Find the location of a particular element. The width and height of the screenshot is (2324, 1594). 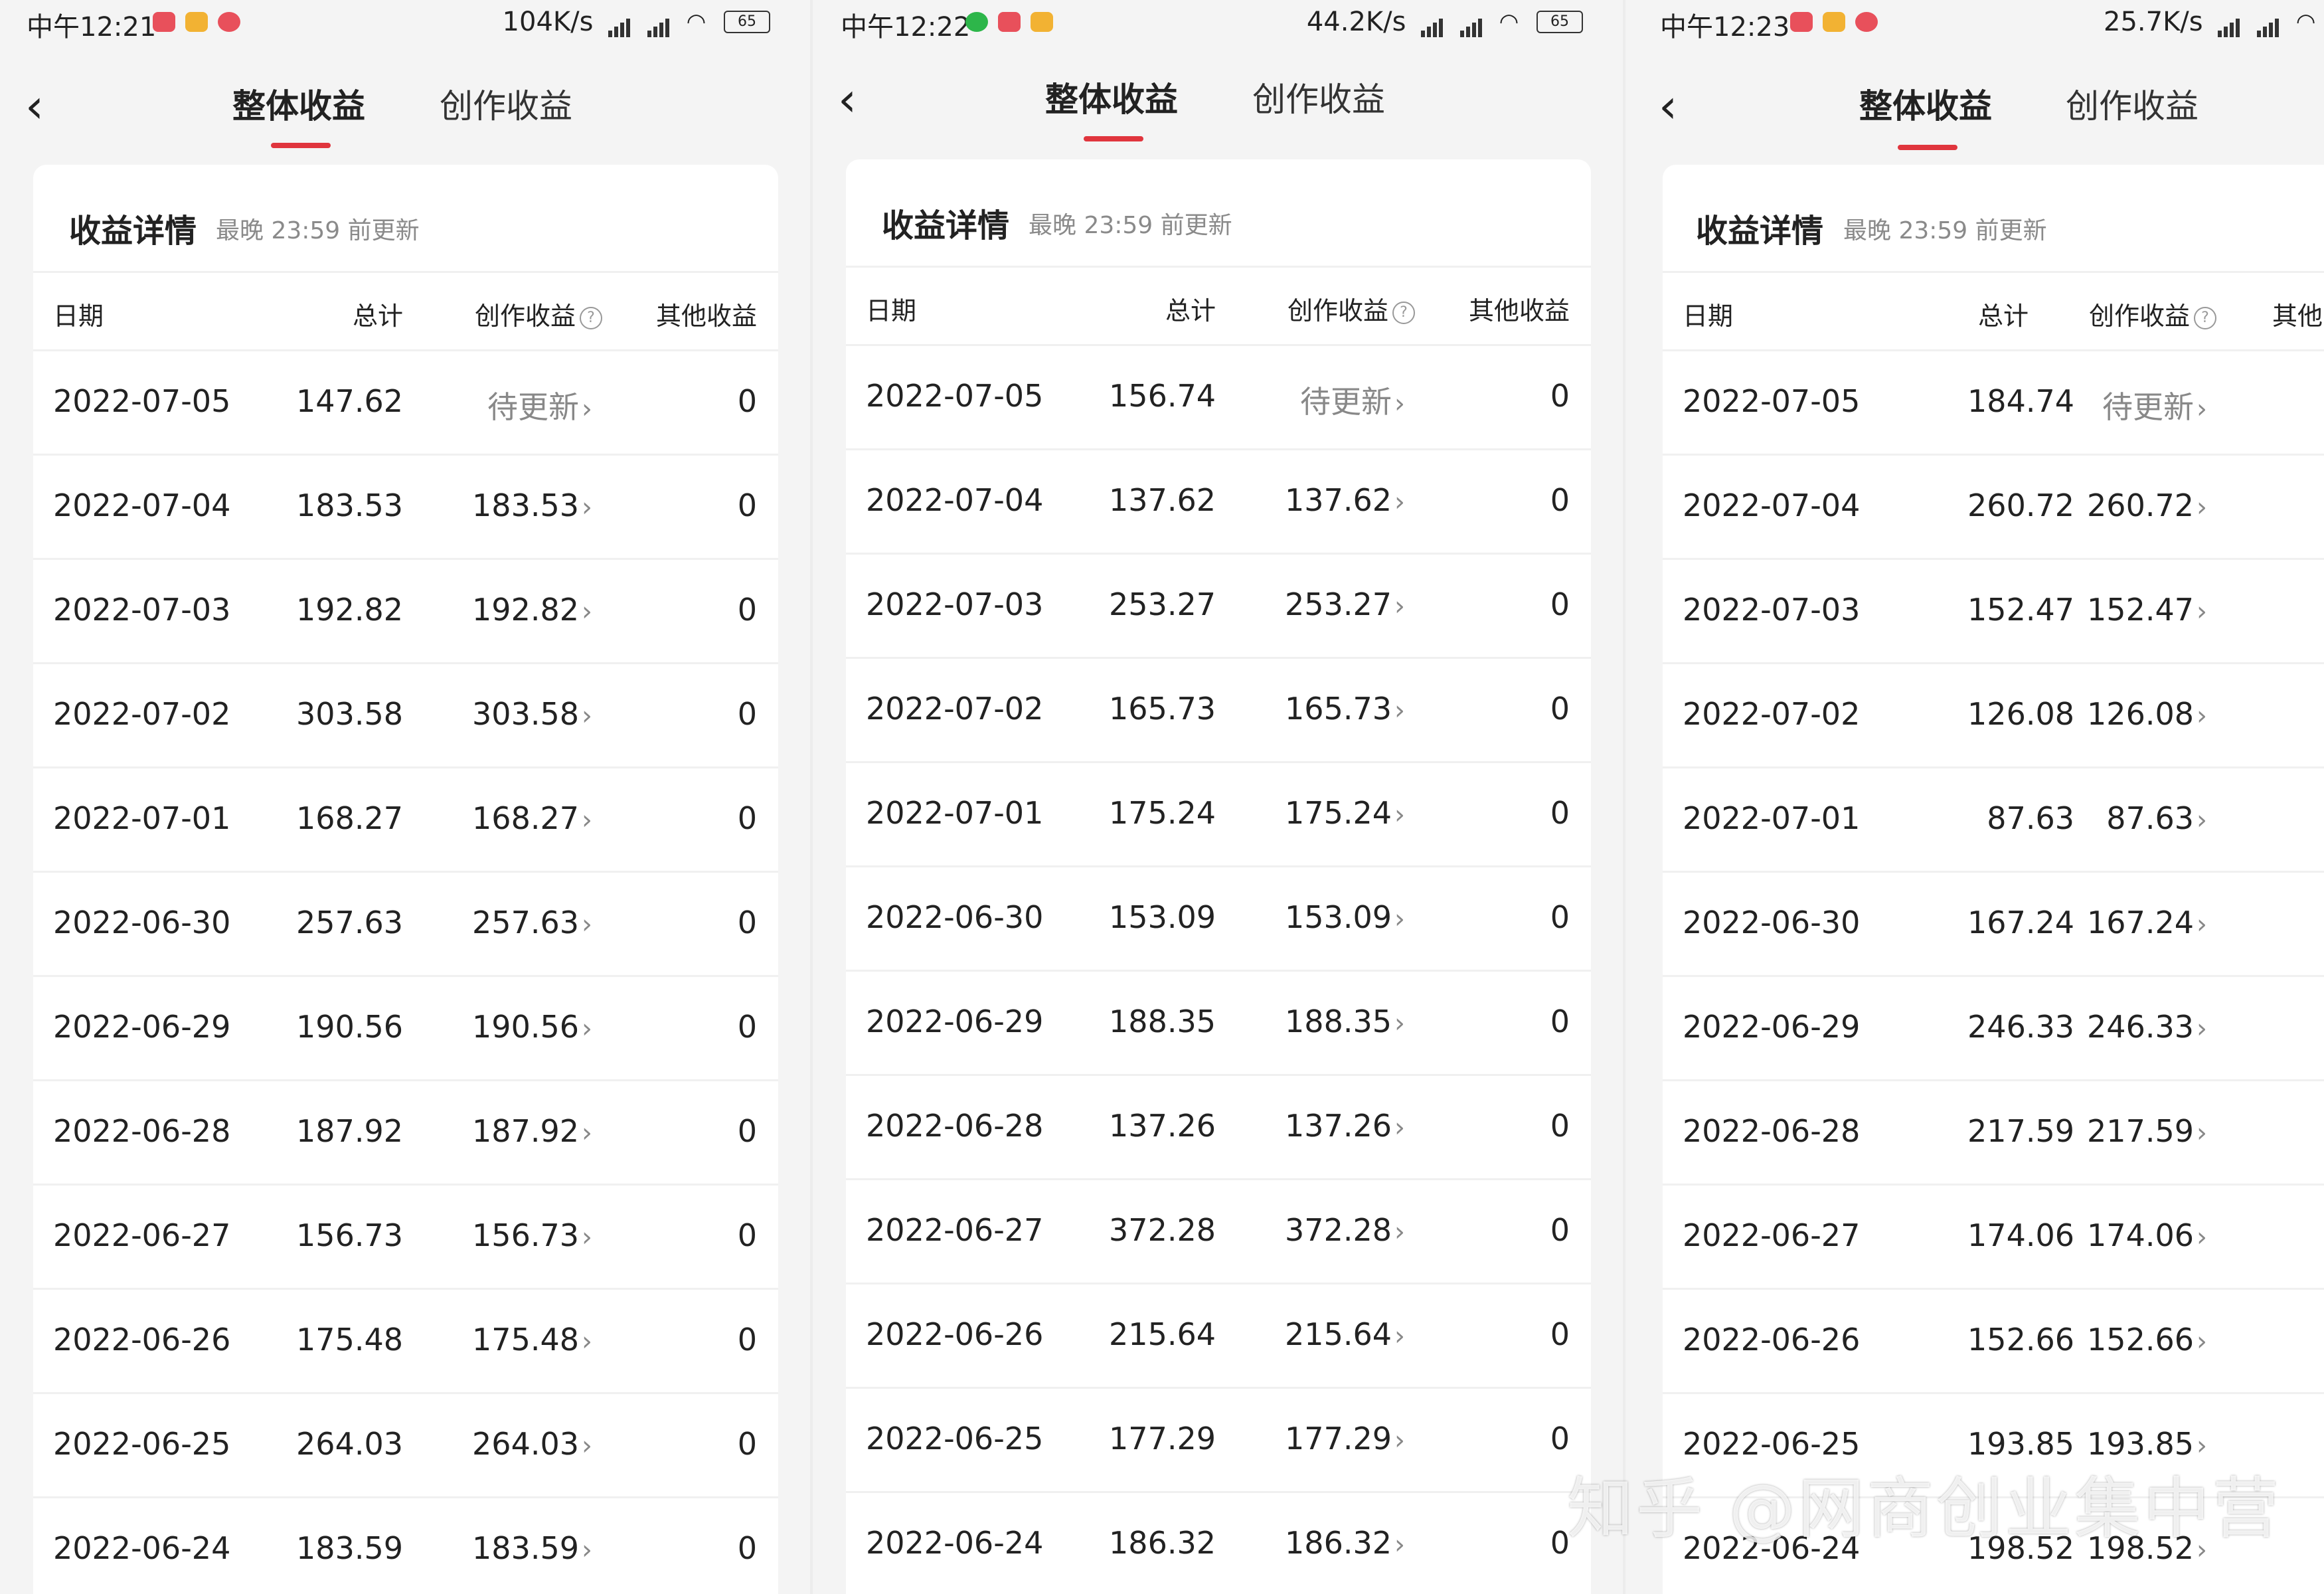

row-creation-income: 186.32 › is located at coordinates (1345, 1543).